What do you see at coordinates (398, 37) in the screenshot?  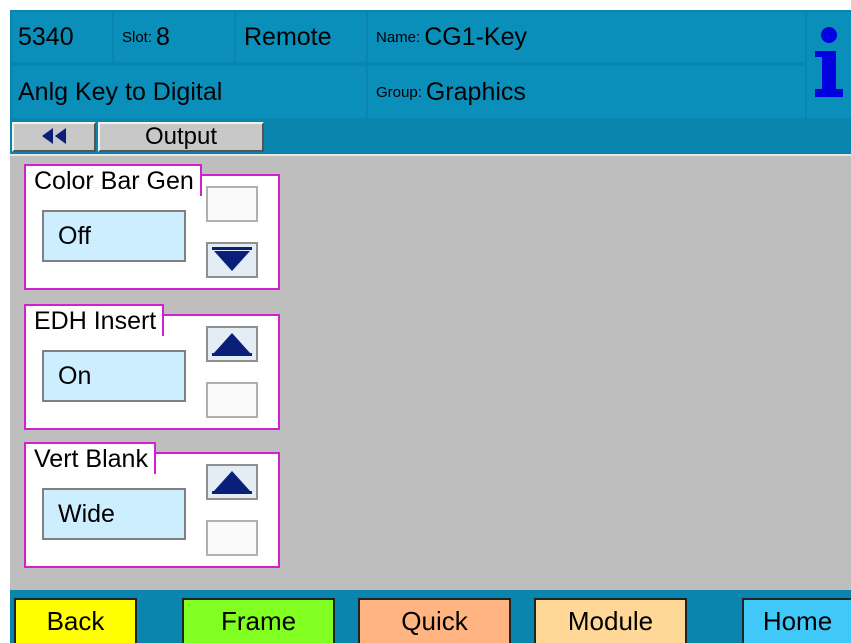 I see `name-label: Name:` at bounding box center [398, 37].